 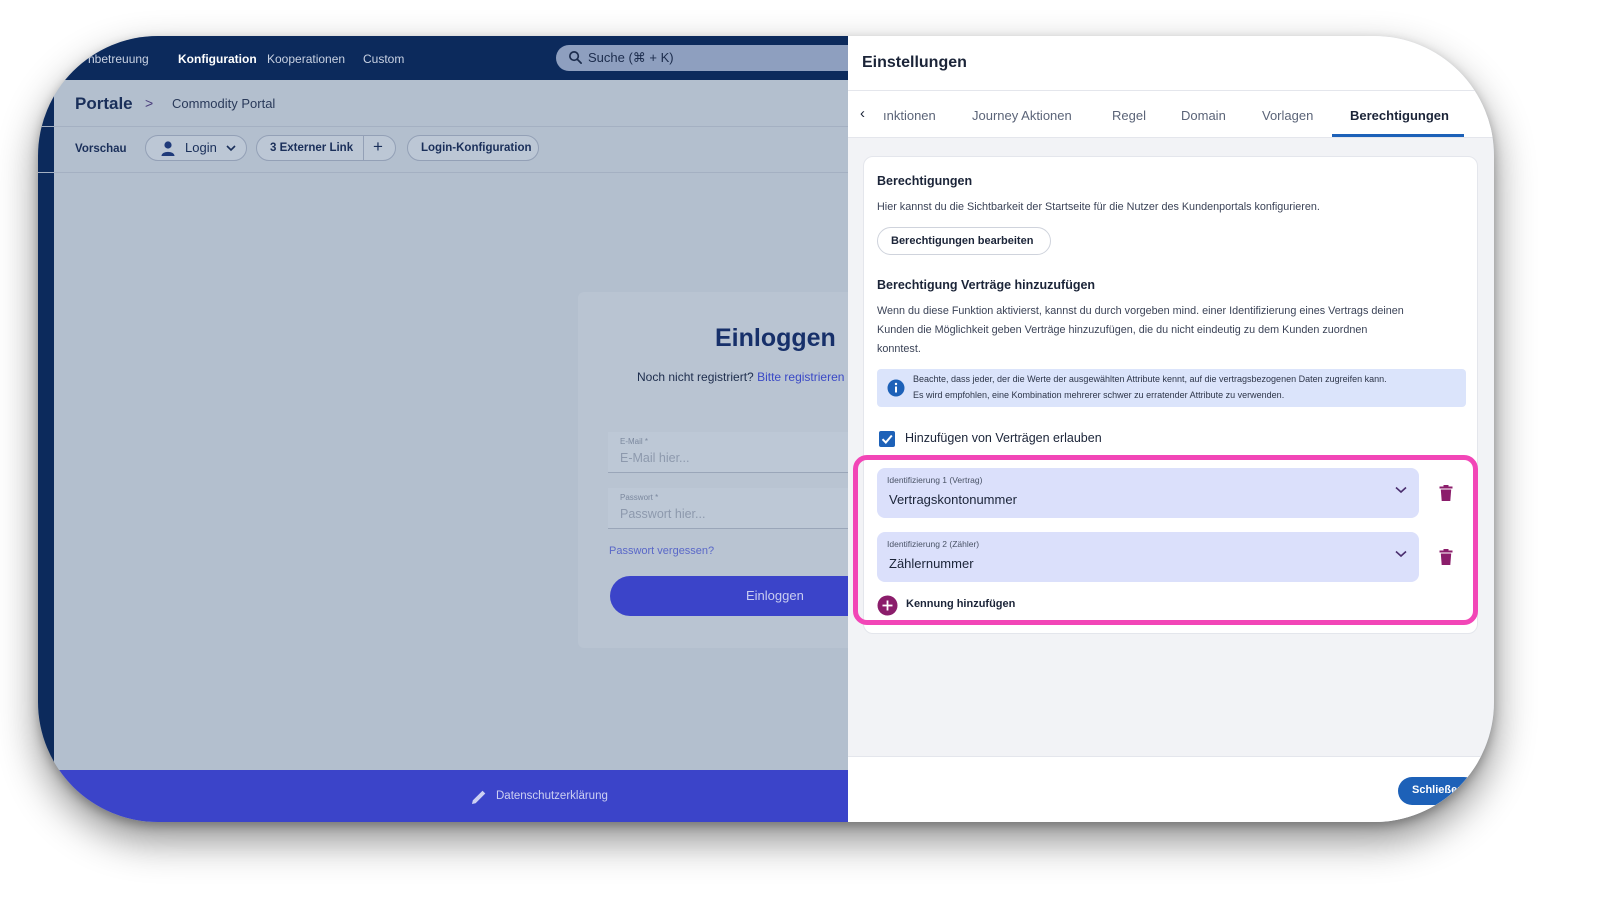 I want to click on tab-journey-aktionen: Journey Aktionen, so click(x=1022, y=115).